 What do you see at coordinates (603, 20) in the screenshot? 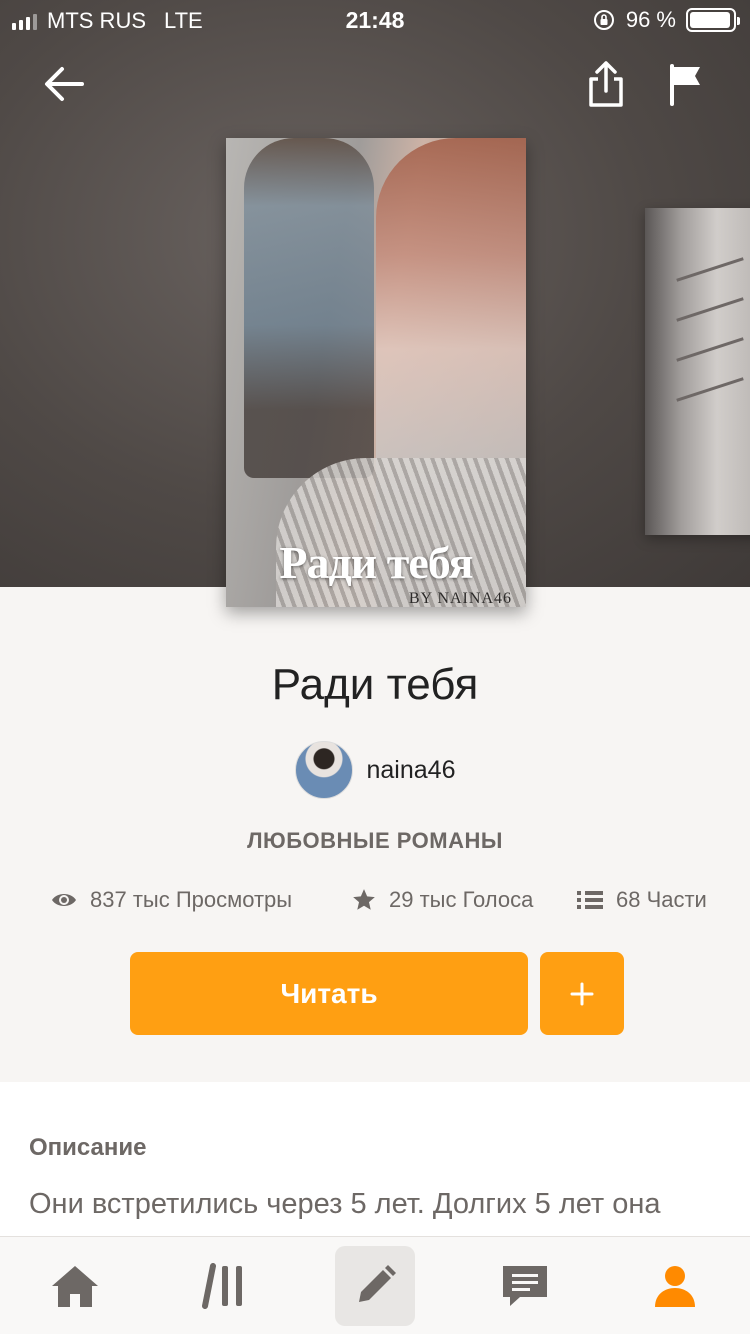
I see `rotation-lock-icon` at bounding box center [603, 20].